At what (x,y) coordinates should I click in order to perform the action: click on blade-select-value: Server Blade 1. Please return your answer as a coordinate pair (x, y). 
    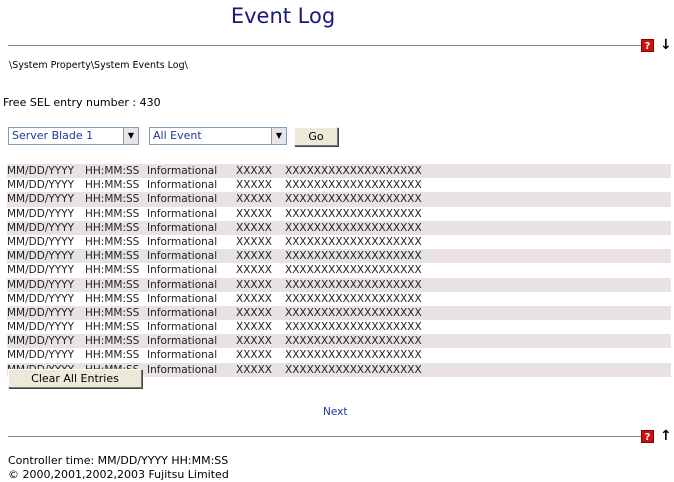
    Looking at the image, I should click on (53, 135).